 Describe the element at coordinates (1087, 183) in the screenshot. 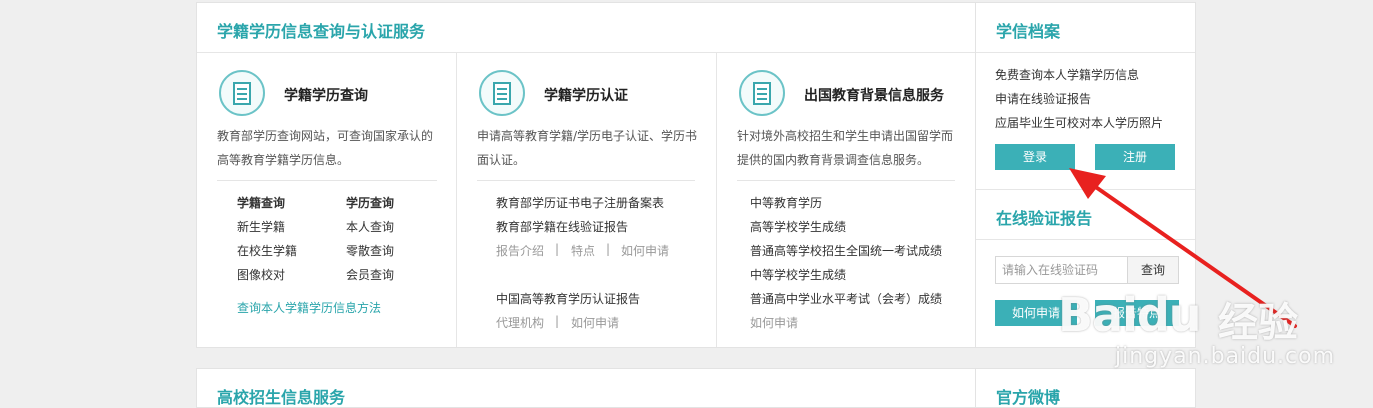

I see `arrow-head` at that location.